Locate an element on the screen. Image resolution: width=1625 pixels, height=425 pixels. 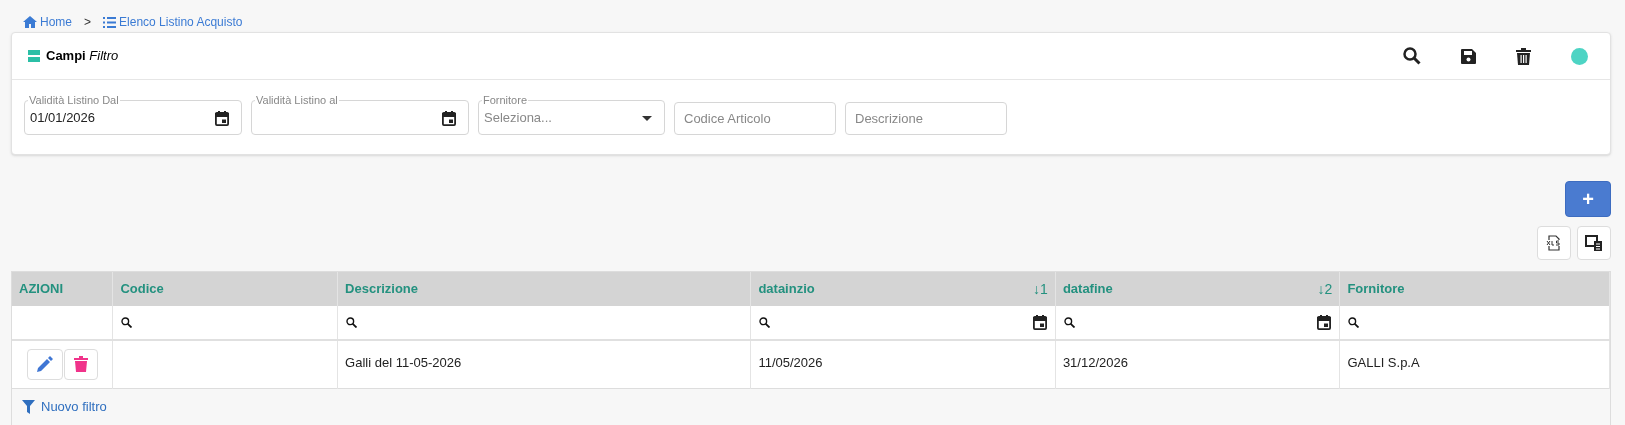
spreadsheet-file-icon is located at coordinates (1554, 243).